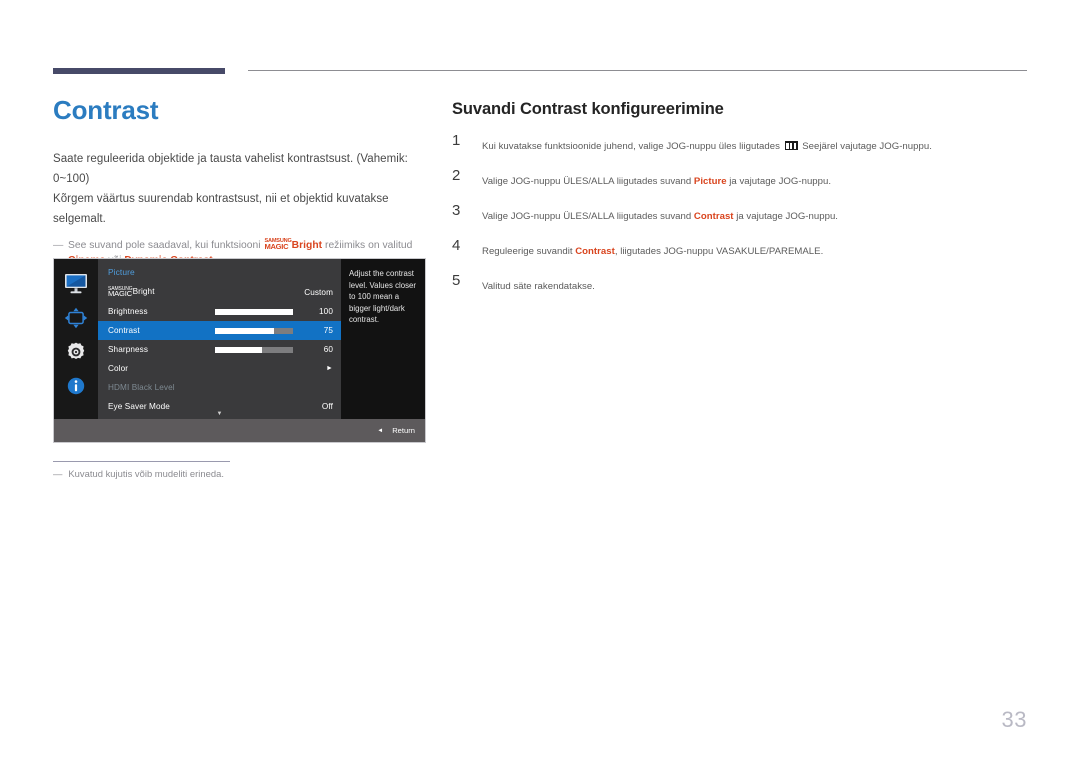  I want to click on figure-caption-dash: ―, so click(58, 473).